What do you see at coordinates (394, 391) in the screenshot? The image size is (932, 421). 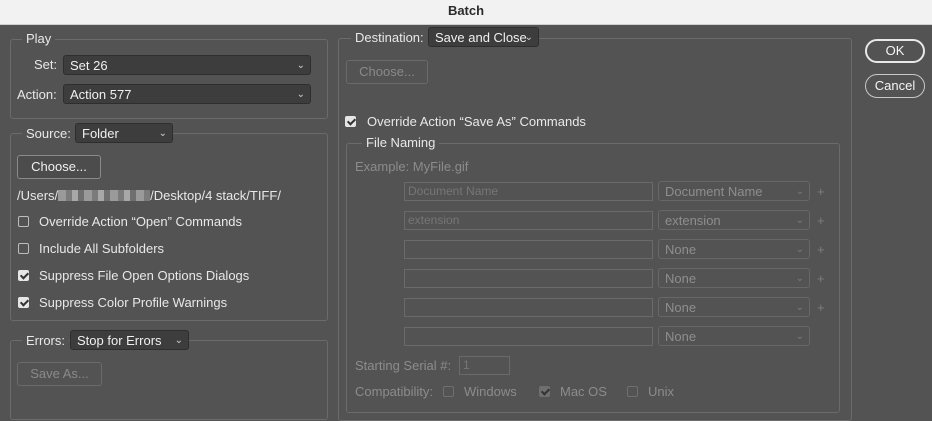 I see `compatibility-label: Compatibility:` at bounding box center [394, 391].